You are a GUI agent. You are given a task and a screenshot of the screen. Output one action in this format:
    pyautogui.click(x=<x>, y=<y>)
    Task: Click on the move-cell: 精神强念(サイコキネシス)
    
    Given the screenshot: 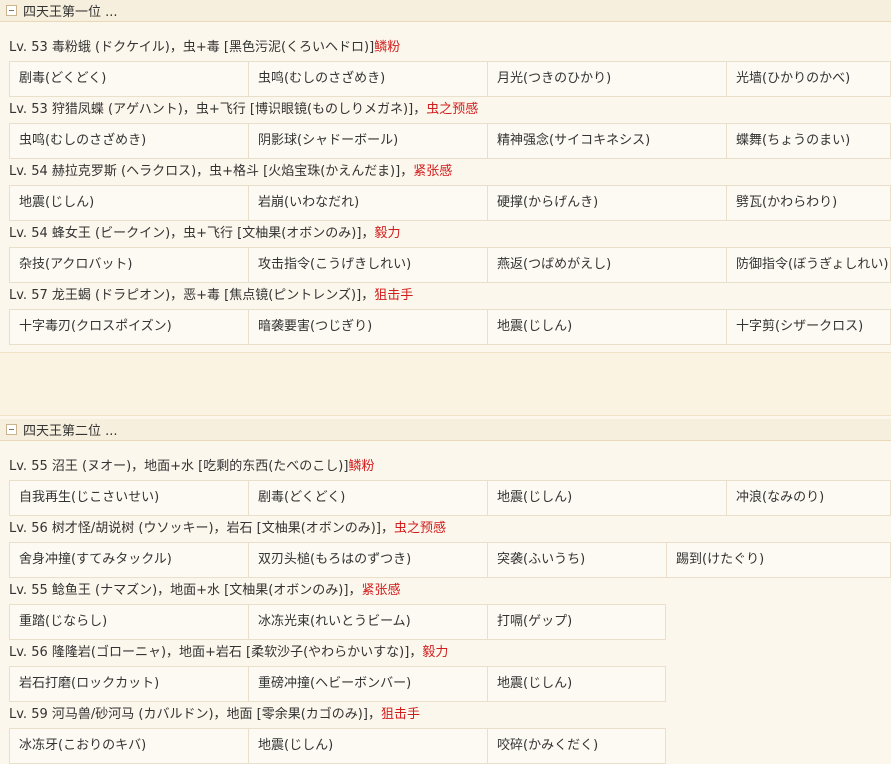 What is the action you would take?
    pyautogui.click(x=606, y=141)
    